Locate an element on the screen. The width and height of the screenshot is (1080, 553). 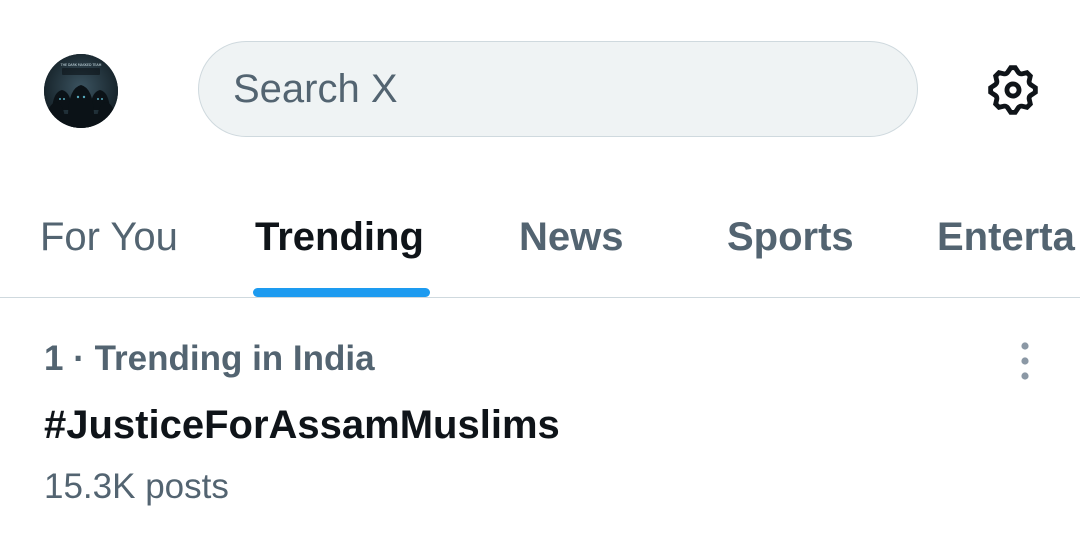
more-options-button is located at coordinates (1025, 361).